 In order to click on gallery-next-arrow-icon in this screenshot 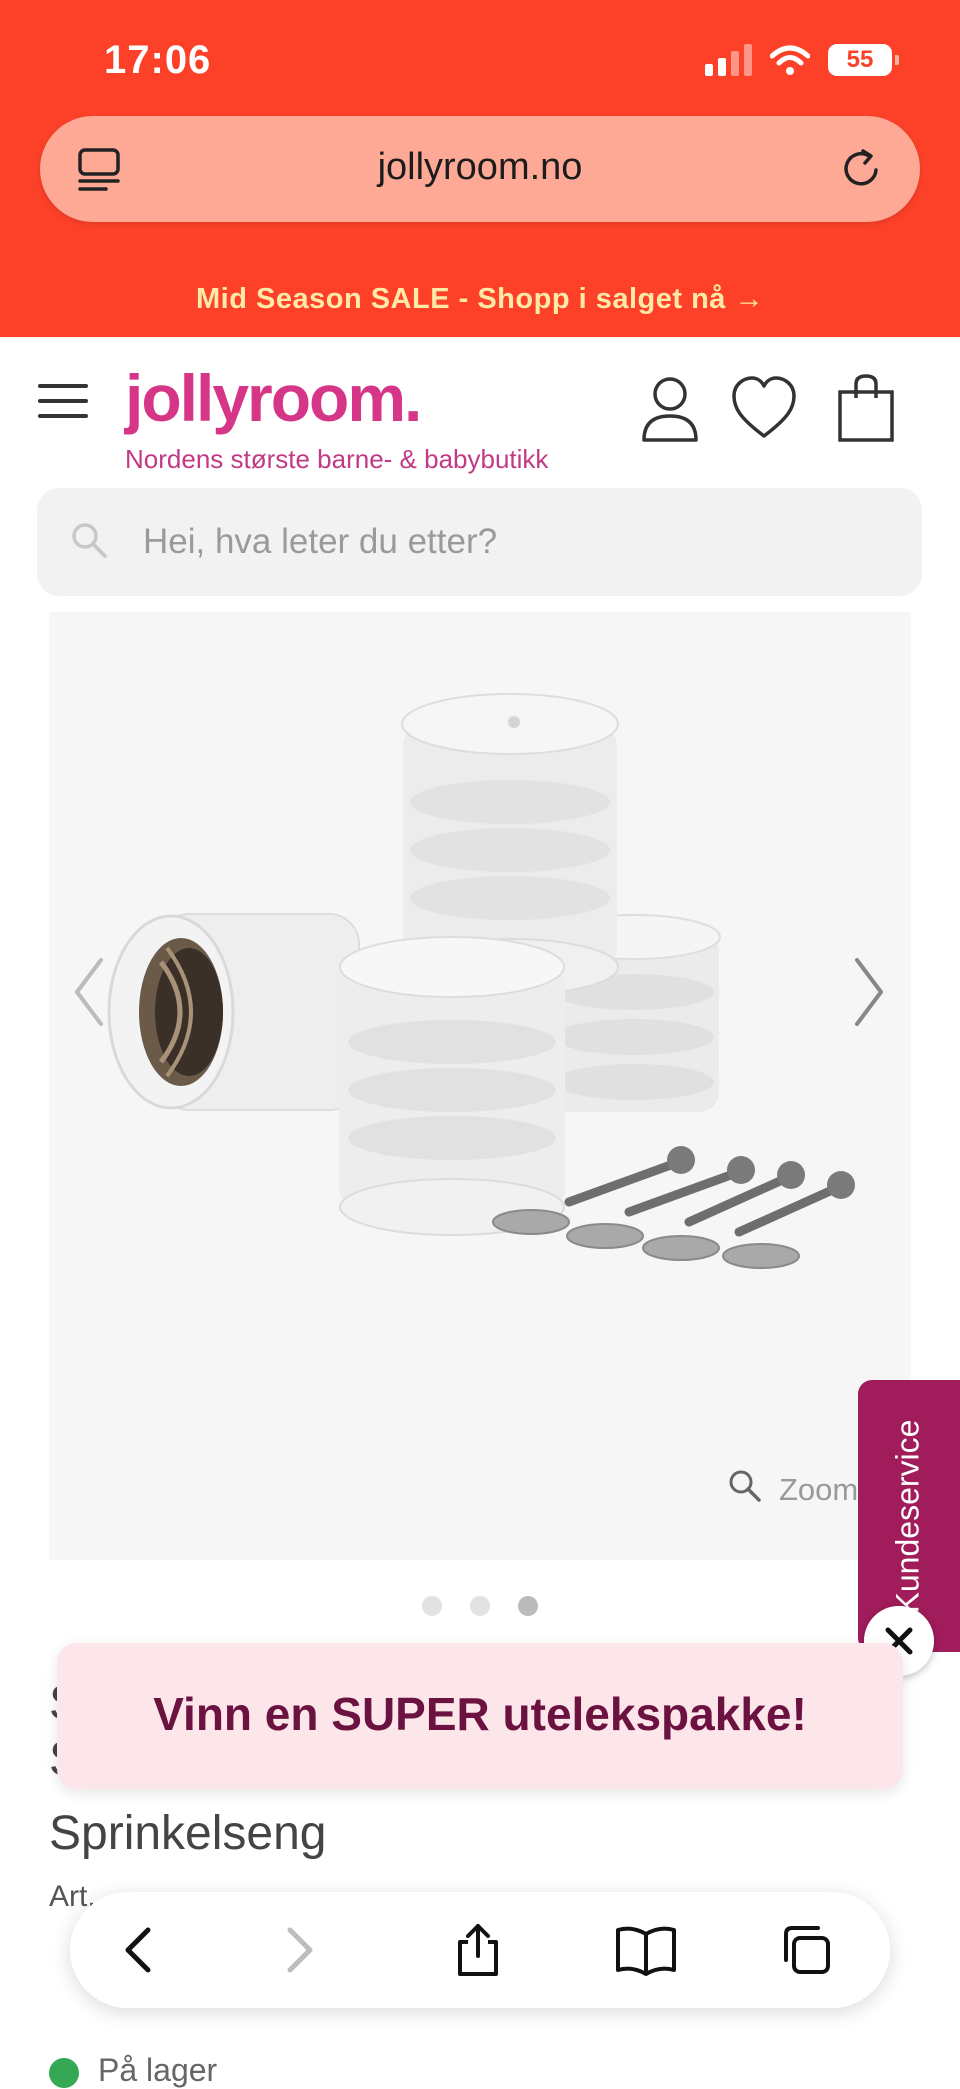, I will do `click(869, 992)`.